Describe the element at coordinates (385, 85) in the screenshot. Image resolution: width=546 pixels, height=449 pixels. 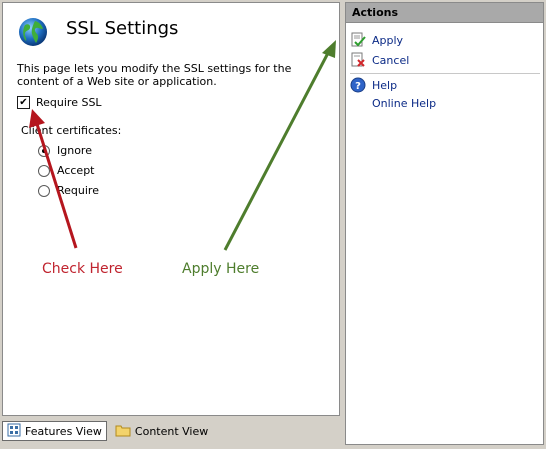
I see `help-label: Help` at that location.